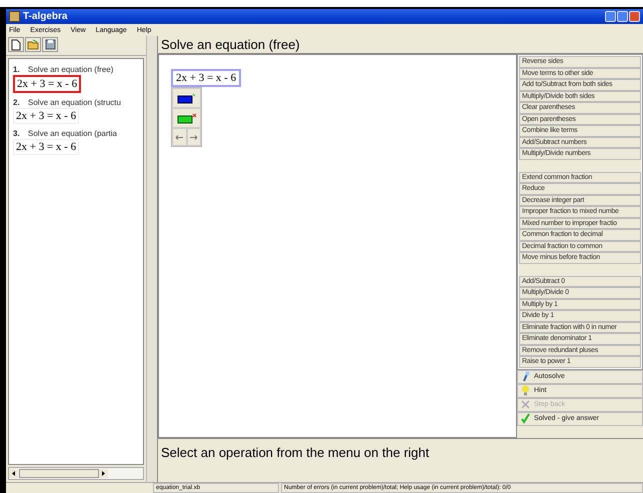 This screenshot has height=493, width=643. What do you see at coordinates (400, 460) in the screenshot?
I see `instruction-message: Select an operation from the menu on the right` at bounding box center [400, 460].